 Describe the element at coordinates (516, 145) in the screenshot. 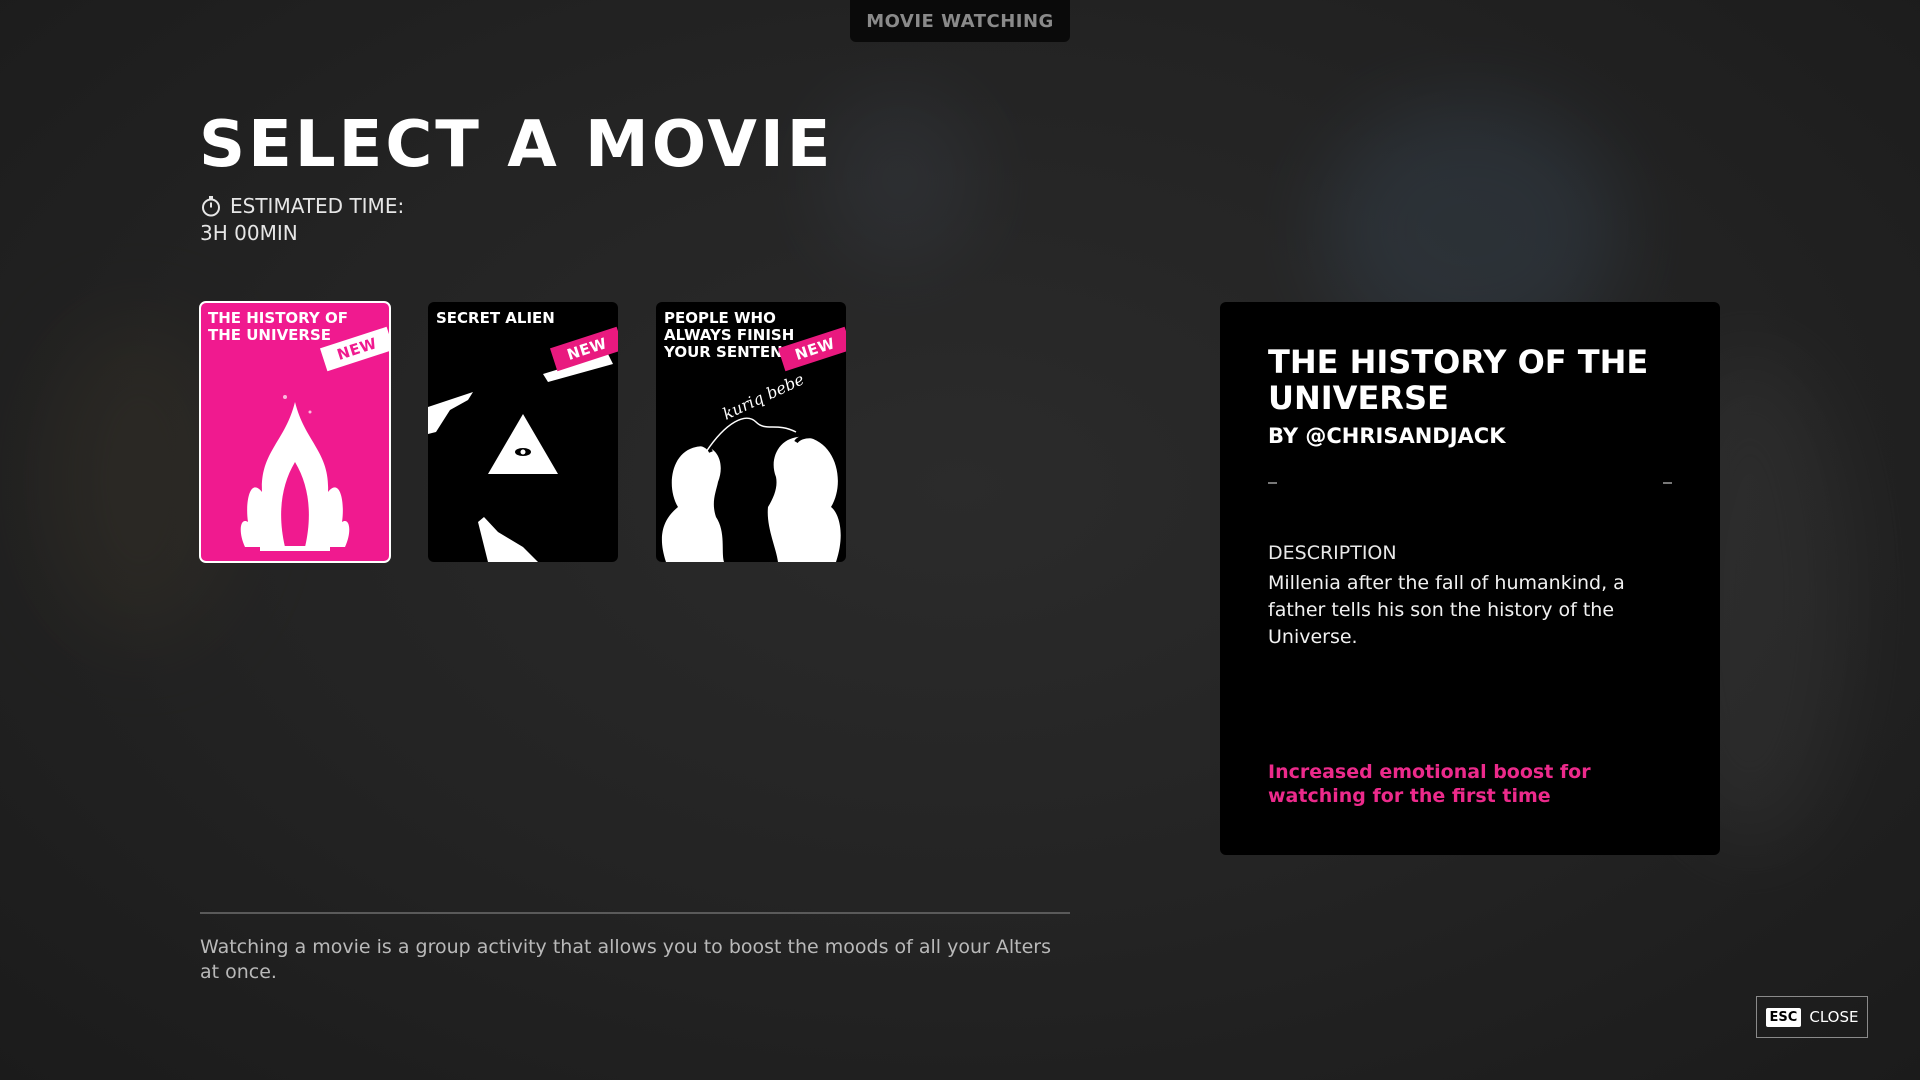

I see `page-title: SELECT A MOVIE` at that location.